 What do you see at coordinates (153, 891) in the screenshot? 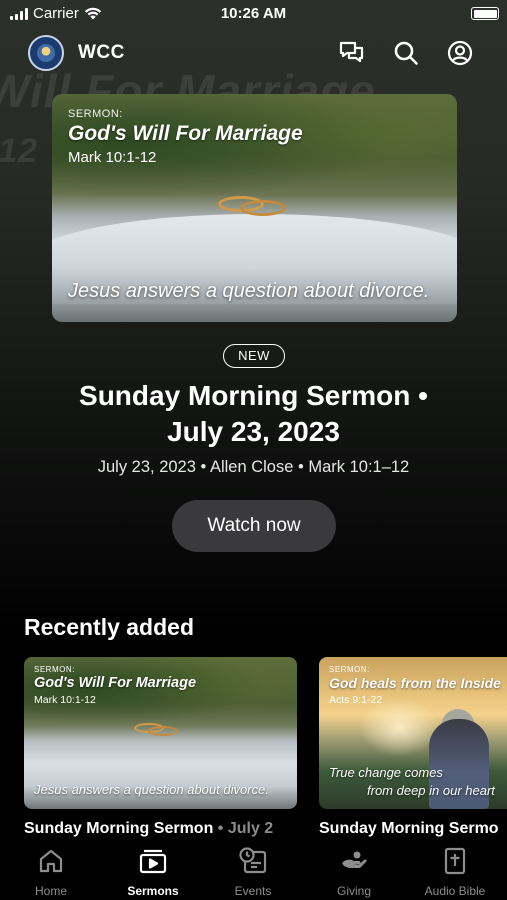
I see `tab-label: Sermons` at bounding box center [153, 891].